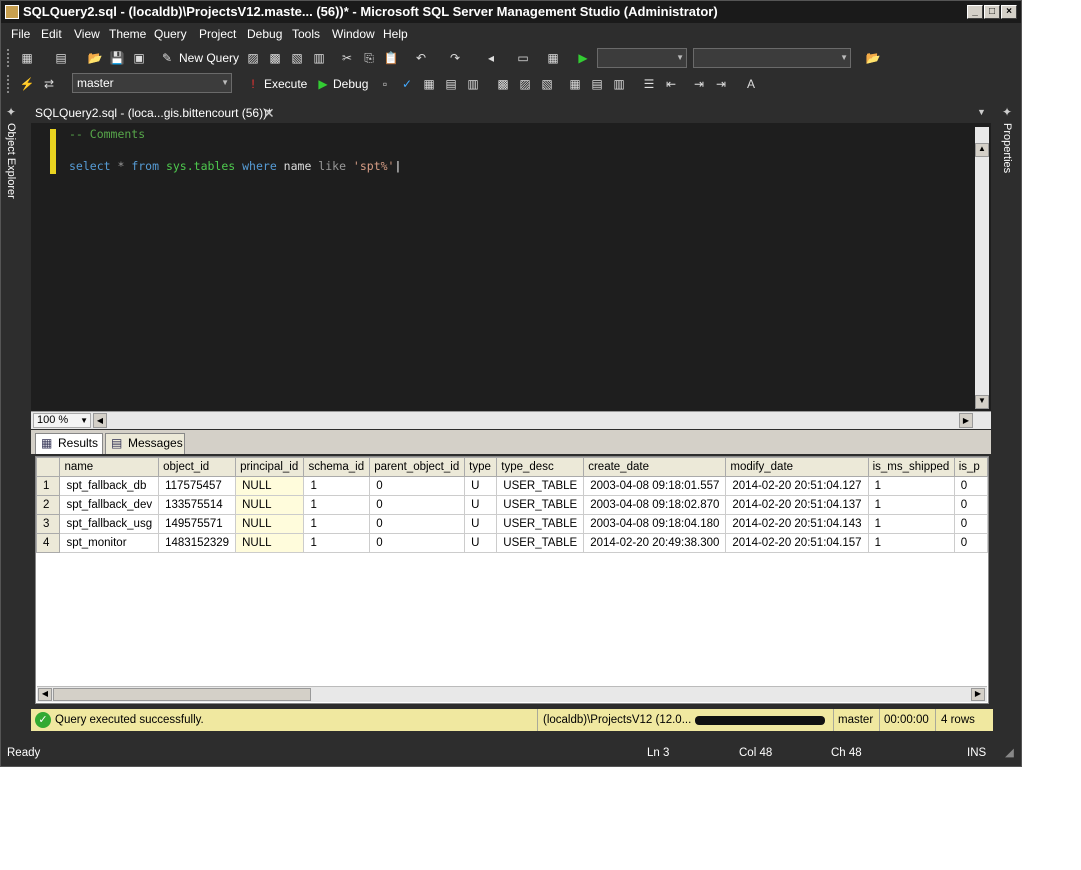 This screenshot has height=870, width=1081. What do you see at coordinates (981, 112) in the screenshot?
I see `tab-dropdown-icon: ▼` at bounding box center [981, 112].